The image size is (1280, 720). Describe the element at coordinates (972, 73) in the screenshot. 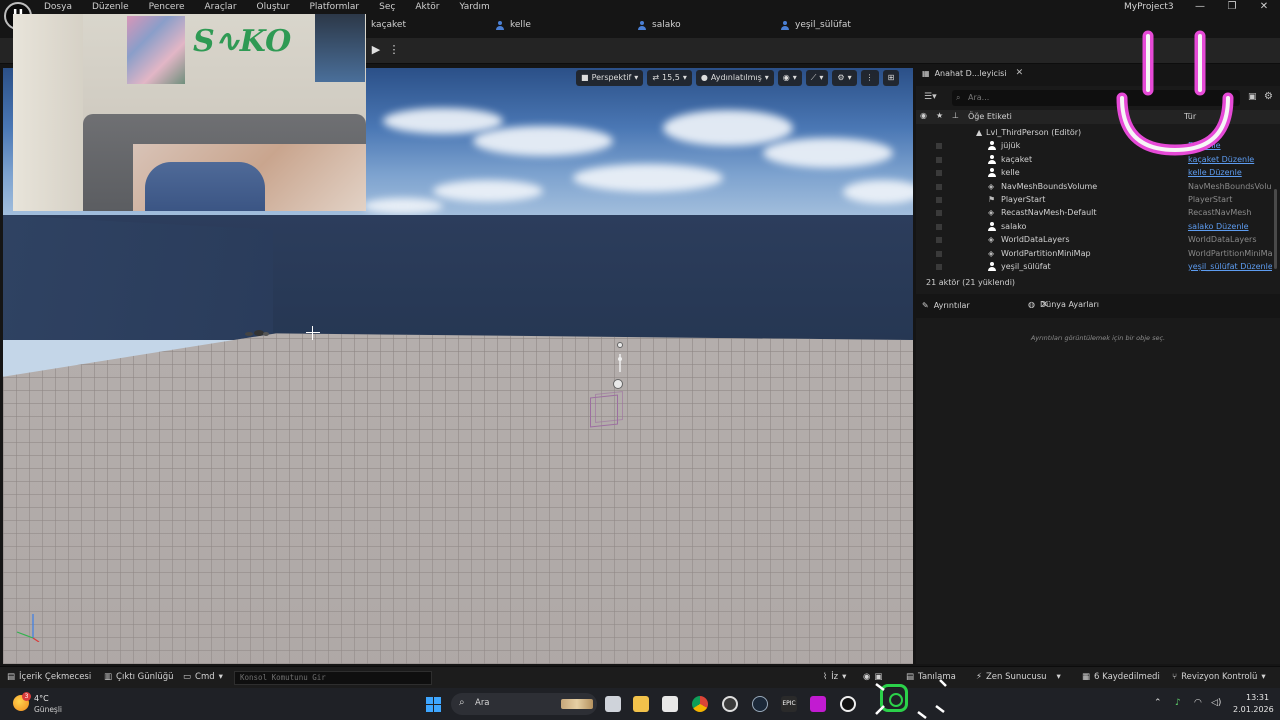

I see `tab-outliner: ▦ Anahat D...leyicisi ✕` at that location.